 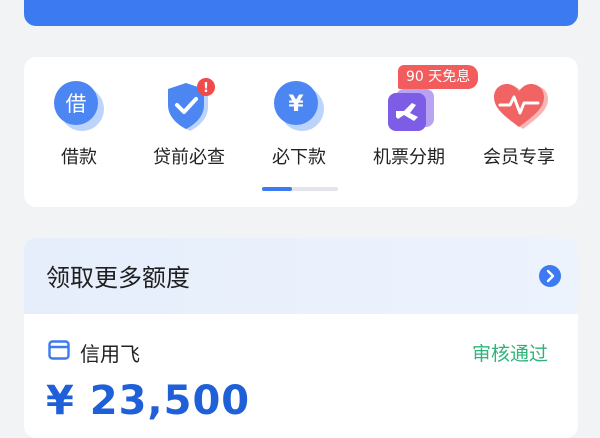 I want to click on yen-icon: ¥, so click(x=299, y=106).